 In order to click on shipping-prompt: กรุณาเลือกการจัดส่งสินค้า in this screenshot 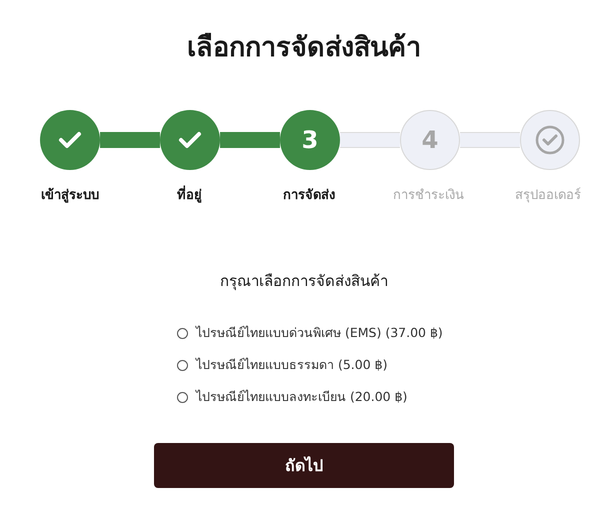, I will do `click(304, 281)`.